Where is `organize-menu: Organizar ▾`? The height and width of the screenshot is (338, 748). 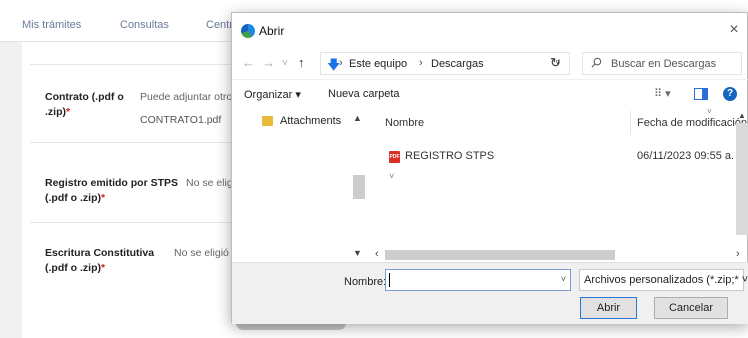 organize-menu: Organizar ▾ is located at coordinates (272, 94).